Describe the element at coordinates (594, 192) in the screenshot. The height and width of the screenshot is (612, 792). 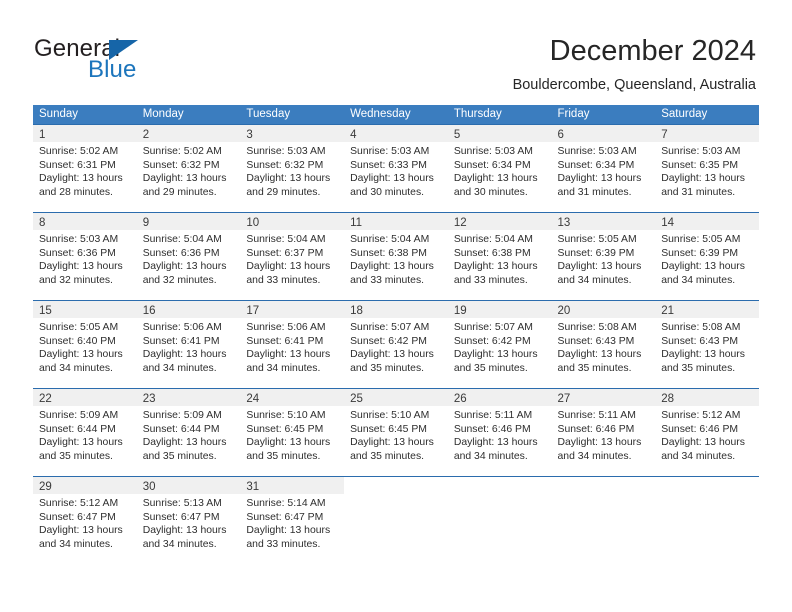
I see `daylight-text-line2: and 31 minutes.` at that location.